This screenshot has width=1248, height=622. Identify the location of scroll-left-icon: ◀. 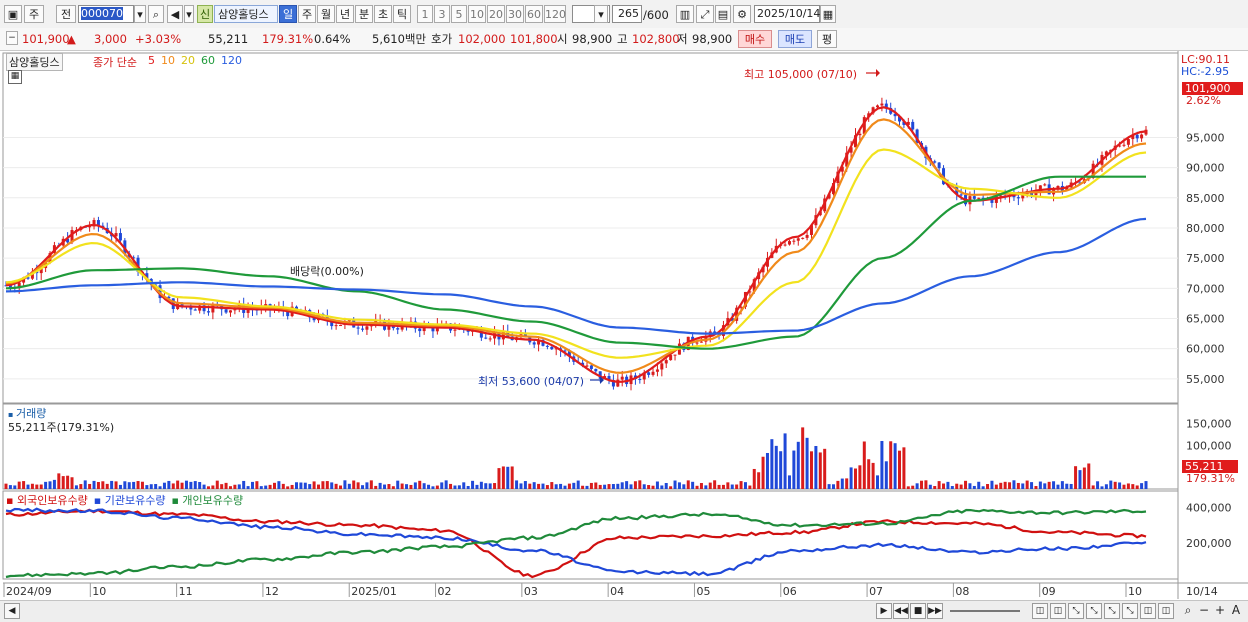
(12, 611).